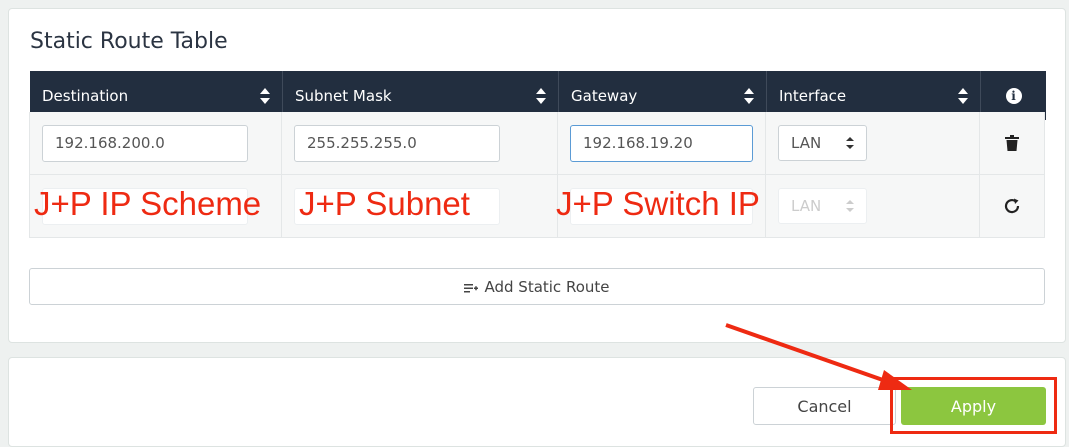 The height and width of the screenshot is (447, 1069). Describe the element at coordinates (824, 406) in the screenshot. I see `cancel-button: Cancel` at that location.